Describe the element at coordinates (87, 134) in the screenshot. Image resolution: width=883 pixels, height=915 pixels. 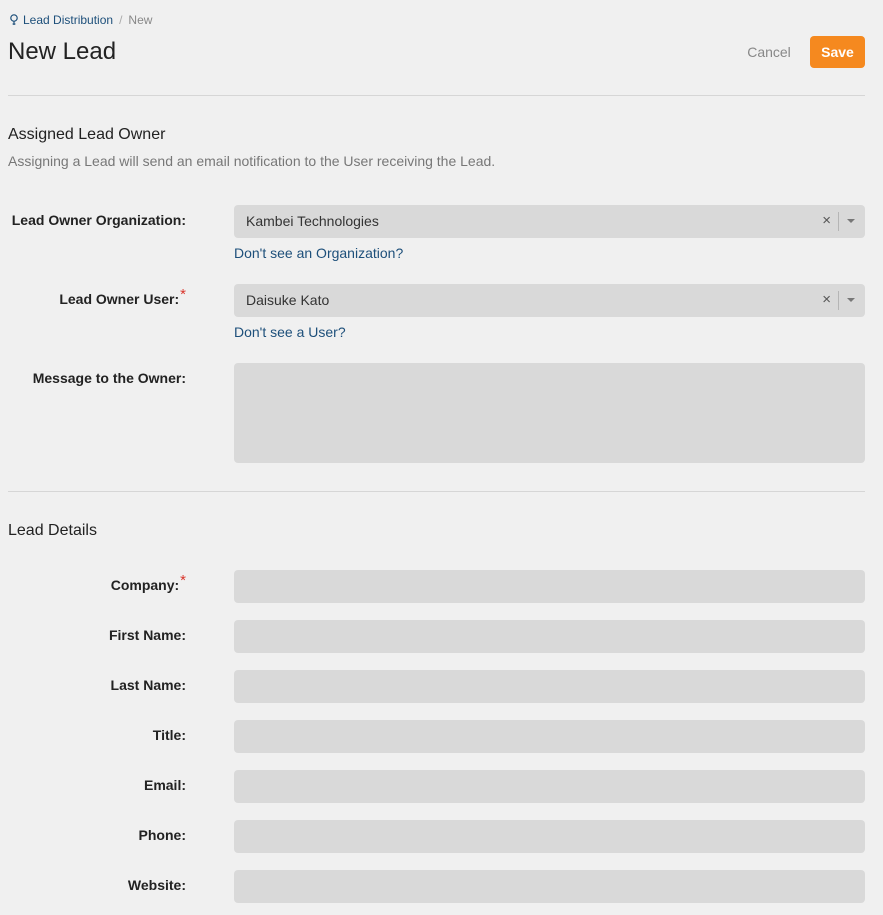
I see `owner-section-title: Assigned Lead Owner` at that location.